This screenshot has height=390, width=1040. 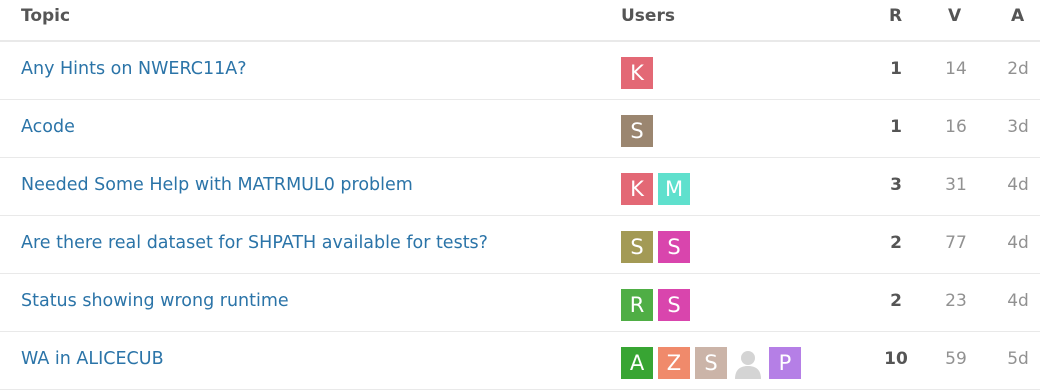 I want to click on topic-users: K, so click(x=637, y=73).